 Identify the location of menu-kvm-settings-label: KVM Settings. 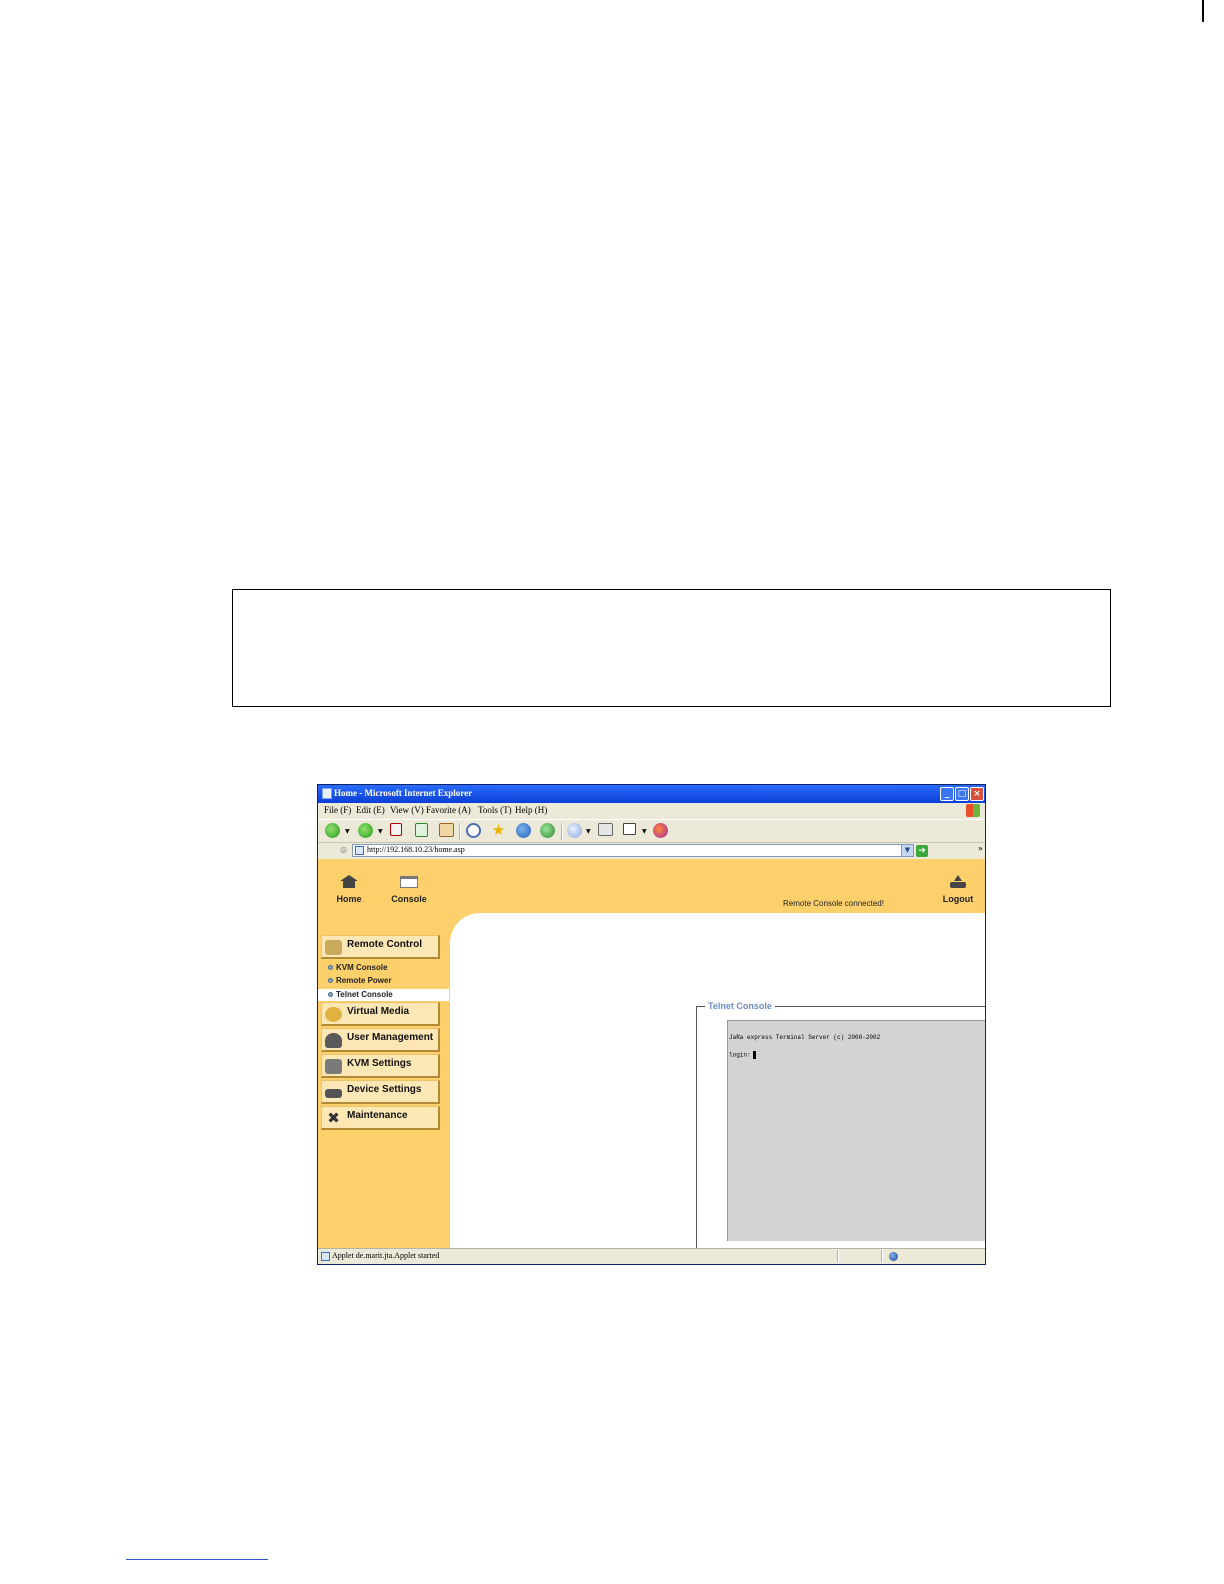
(379, 1063).